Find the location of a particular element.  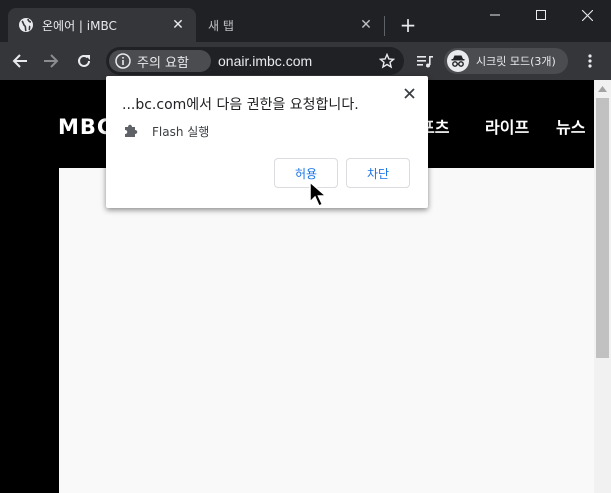

minimize-button is located at coordinates (495, 15).